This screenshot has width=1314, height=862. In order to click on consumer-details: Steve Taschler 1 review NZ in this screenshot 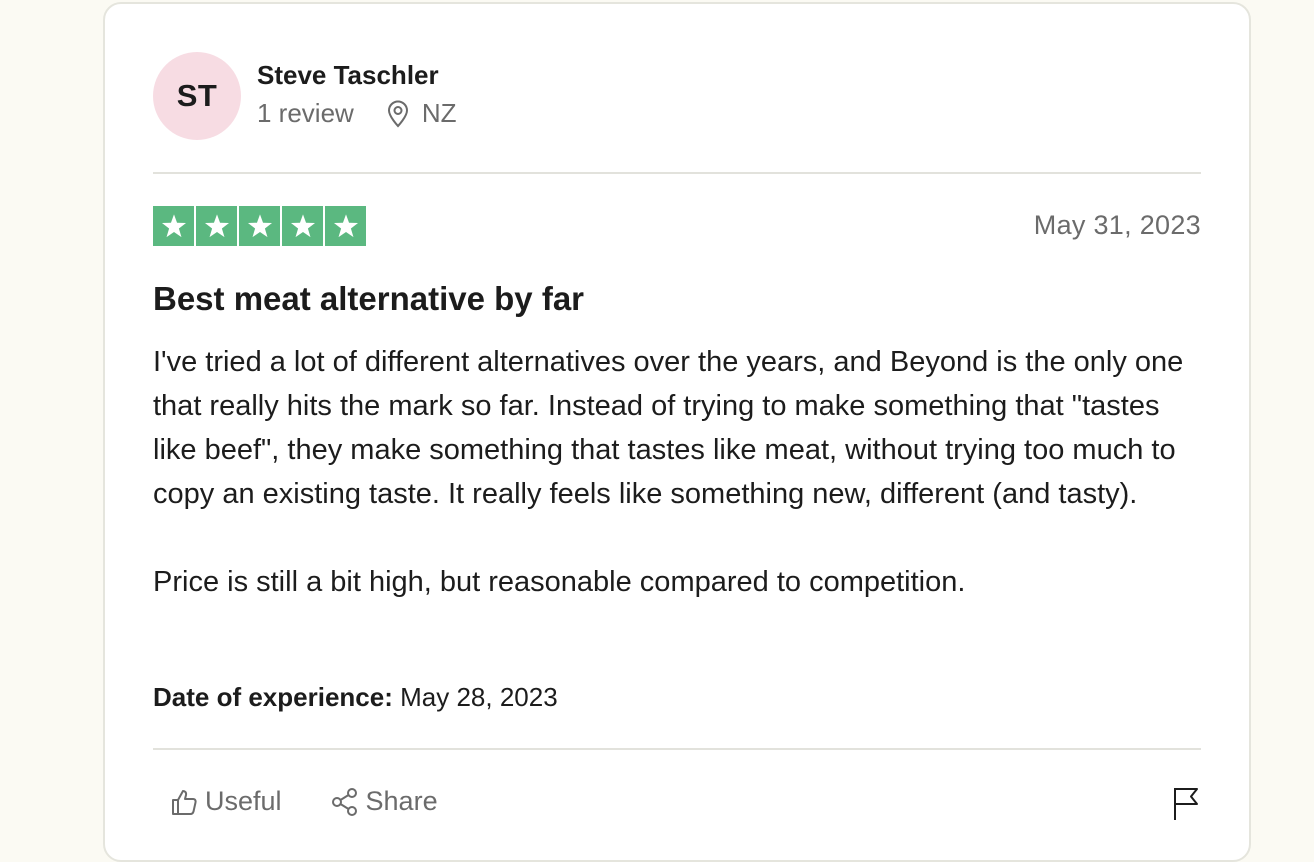, I will do `click(357, 90)`.